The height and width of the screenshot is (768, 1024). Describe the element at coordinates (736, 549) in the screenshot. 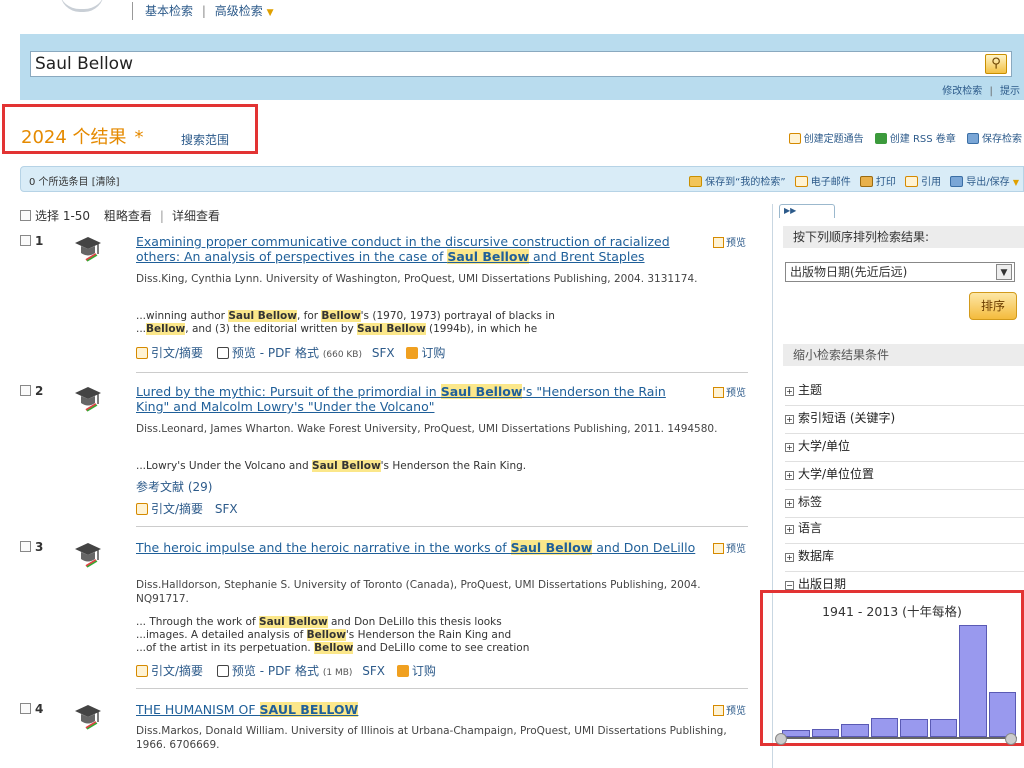

I see `preview-label: 预览` at that location.